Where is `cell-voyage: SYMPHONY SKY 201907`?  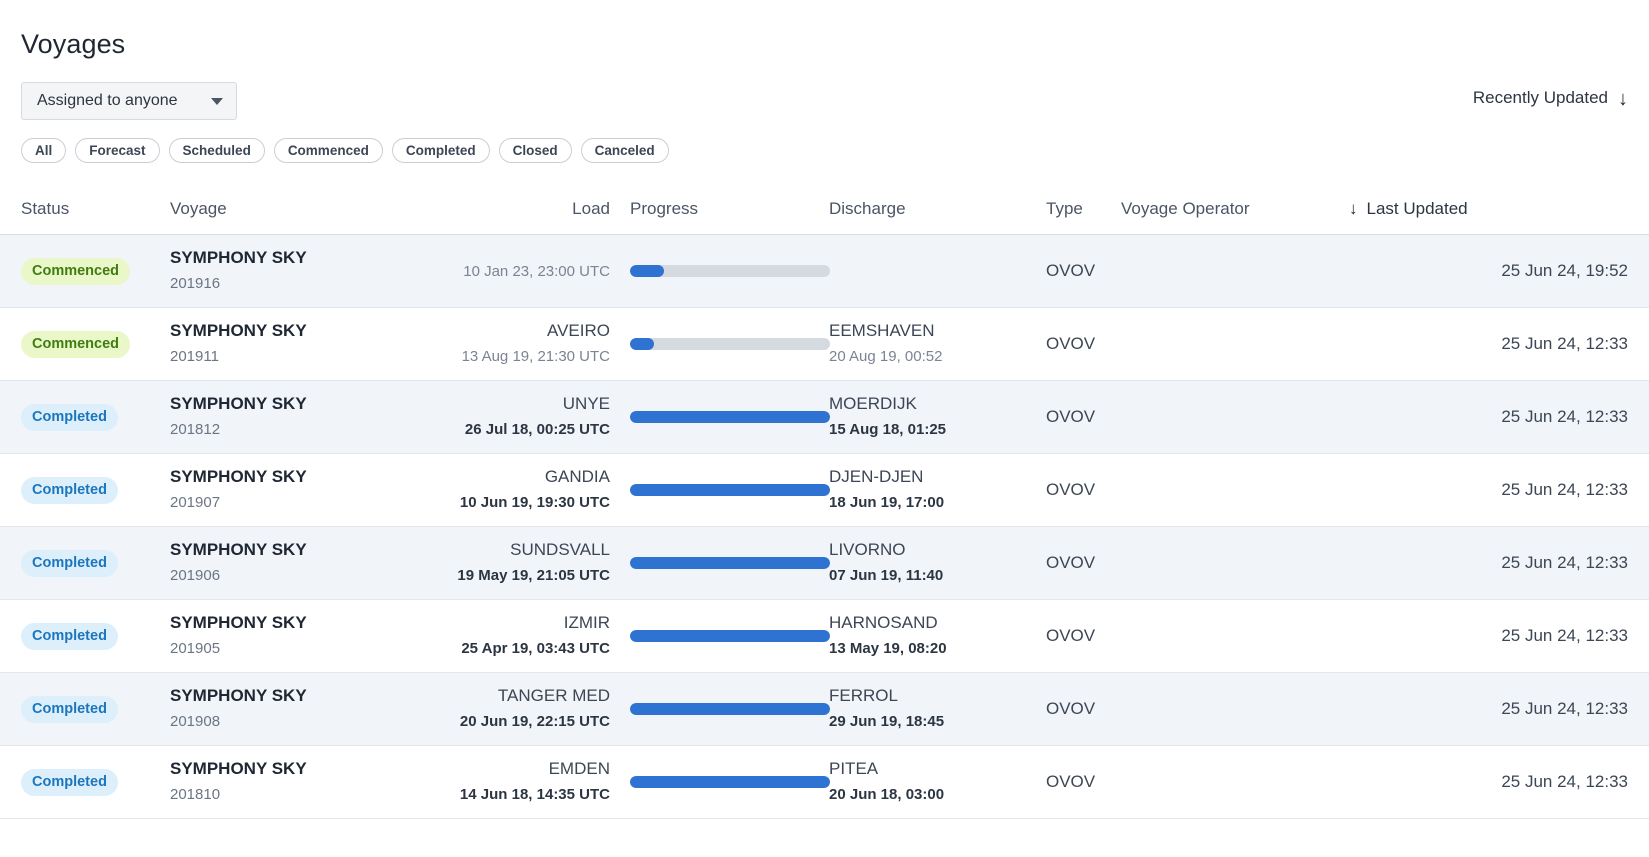
cell-voyage: SYMPHONY SKY 201907 is located at coordinates (295, 490).